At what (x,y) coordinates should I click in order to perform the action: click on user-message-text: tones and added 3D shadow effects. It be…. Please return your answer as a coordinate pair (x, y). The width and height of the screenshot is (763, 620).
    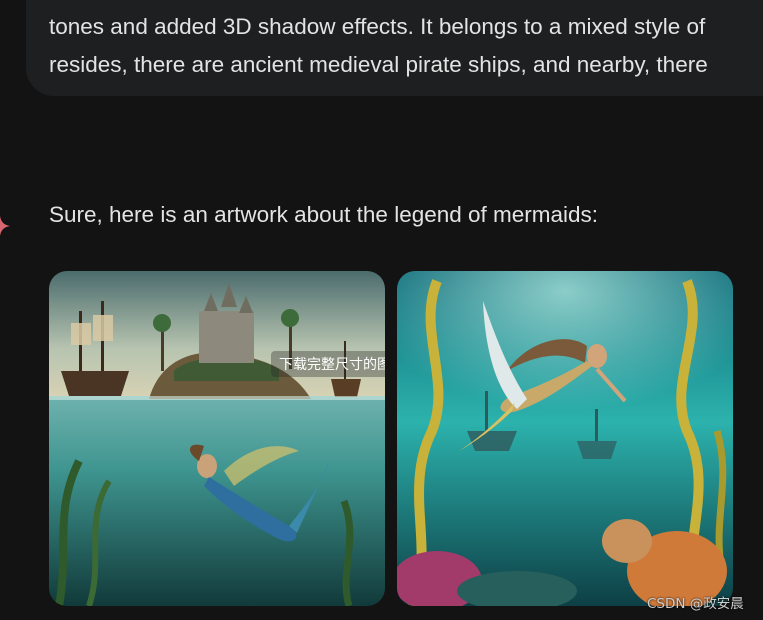
    Looking at the image, I should click on (406, 46).